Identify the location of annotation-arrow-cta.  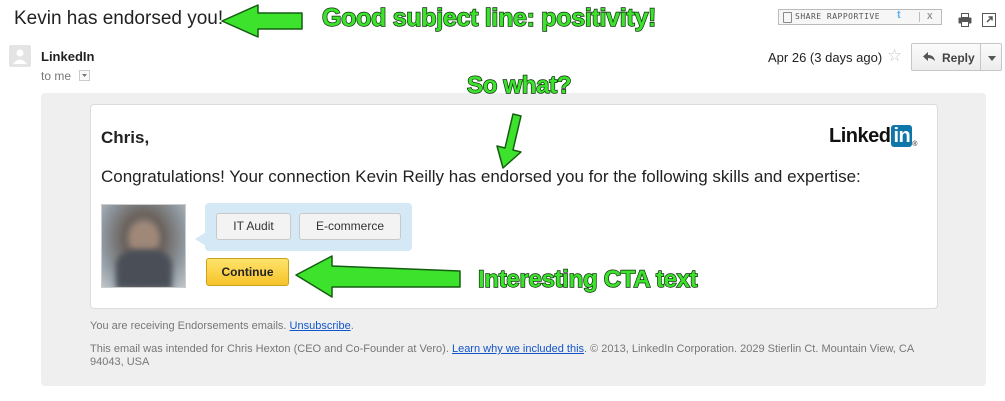
(378, 276).